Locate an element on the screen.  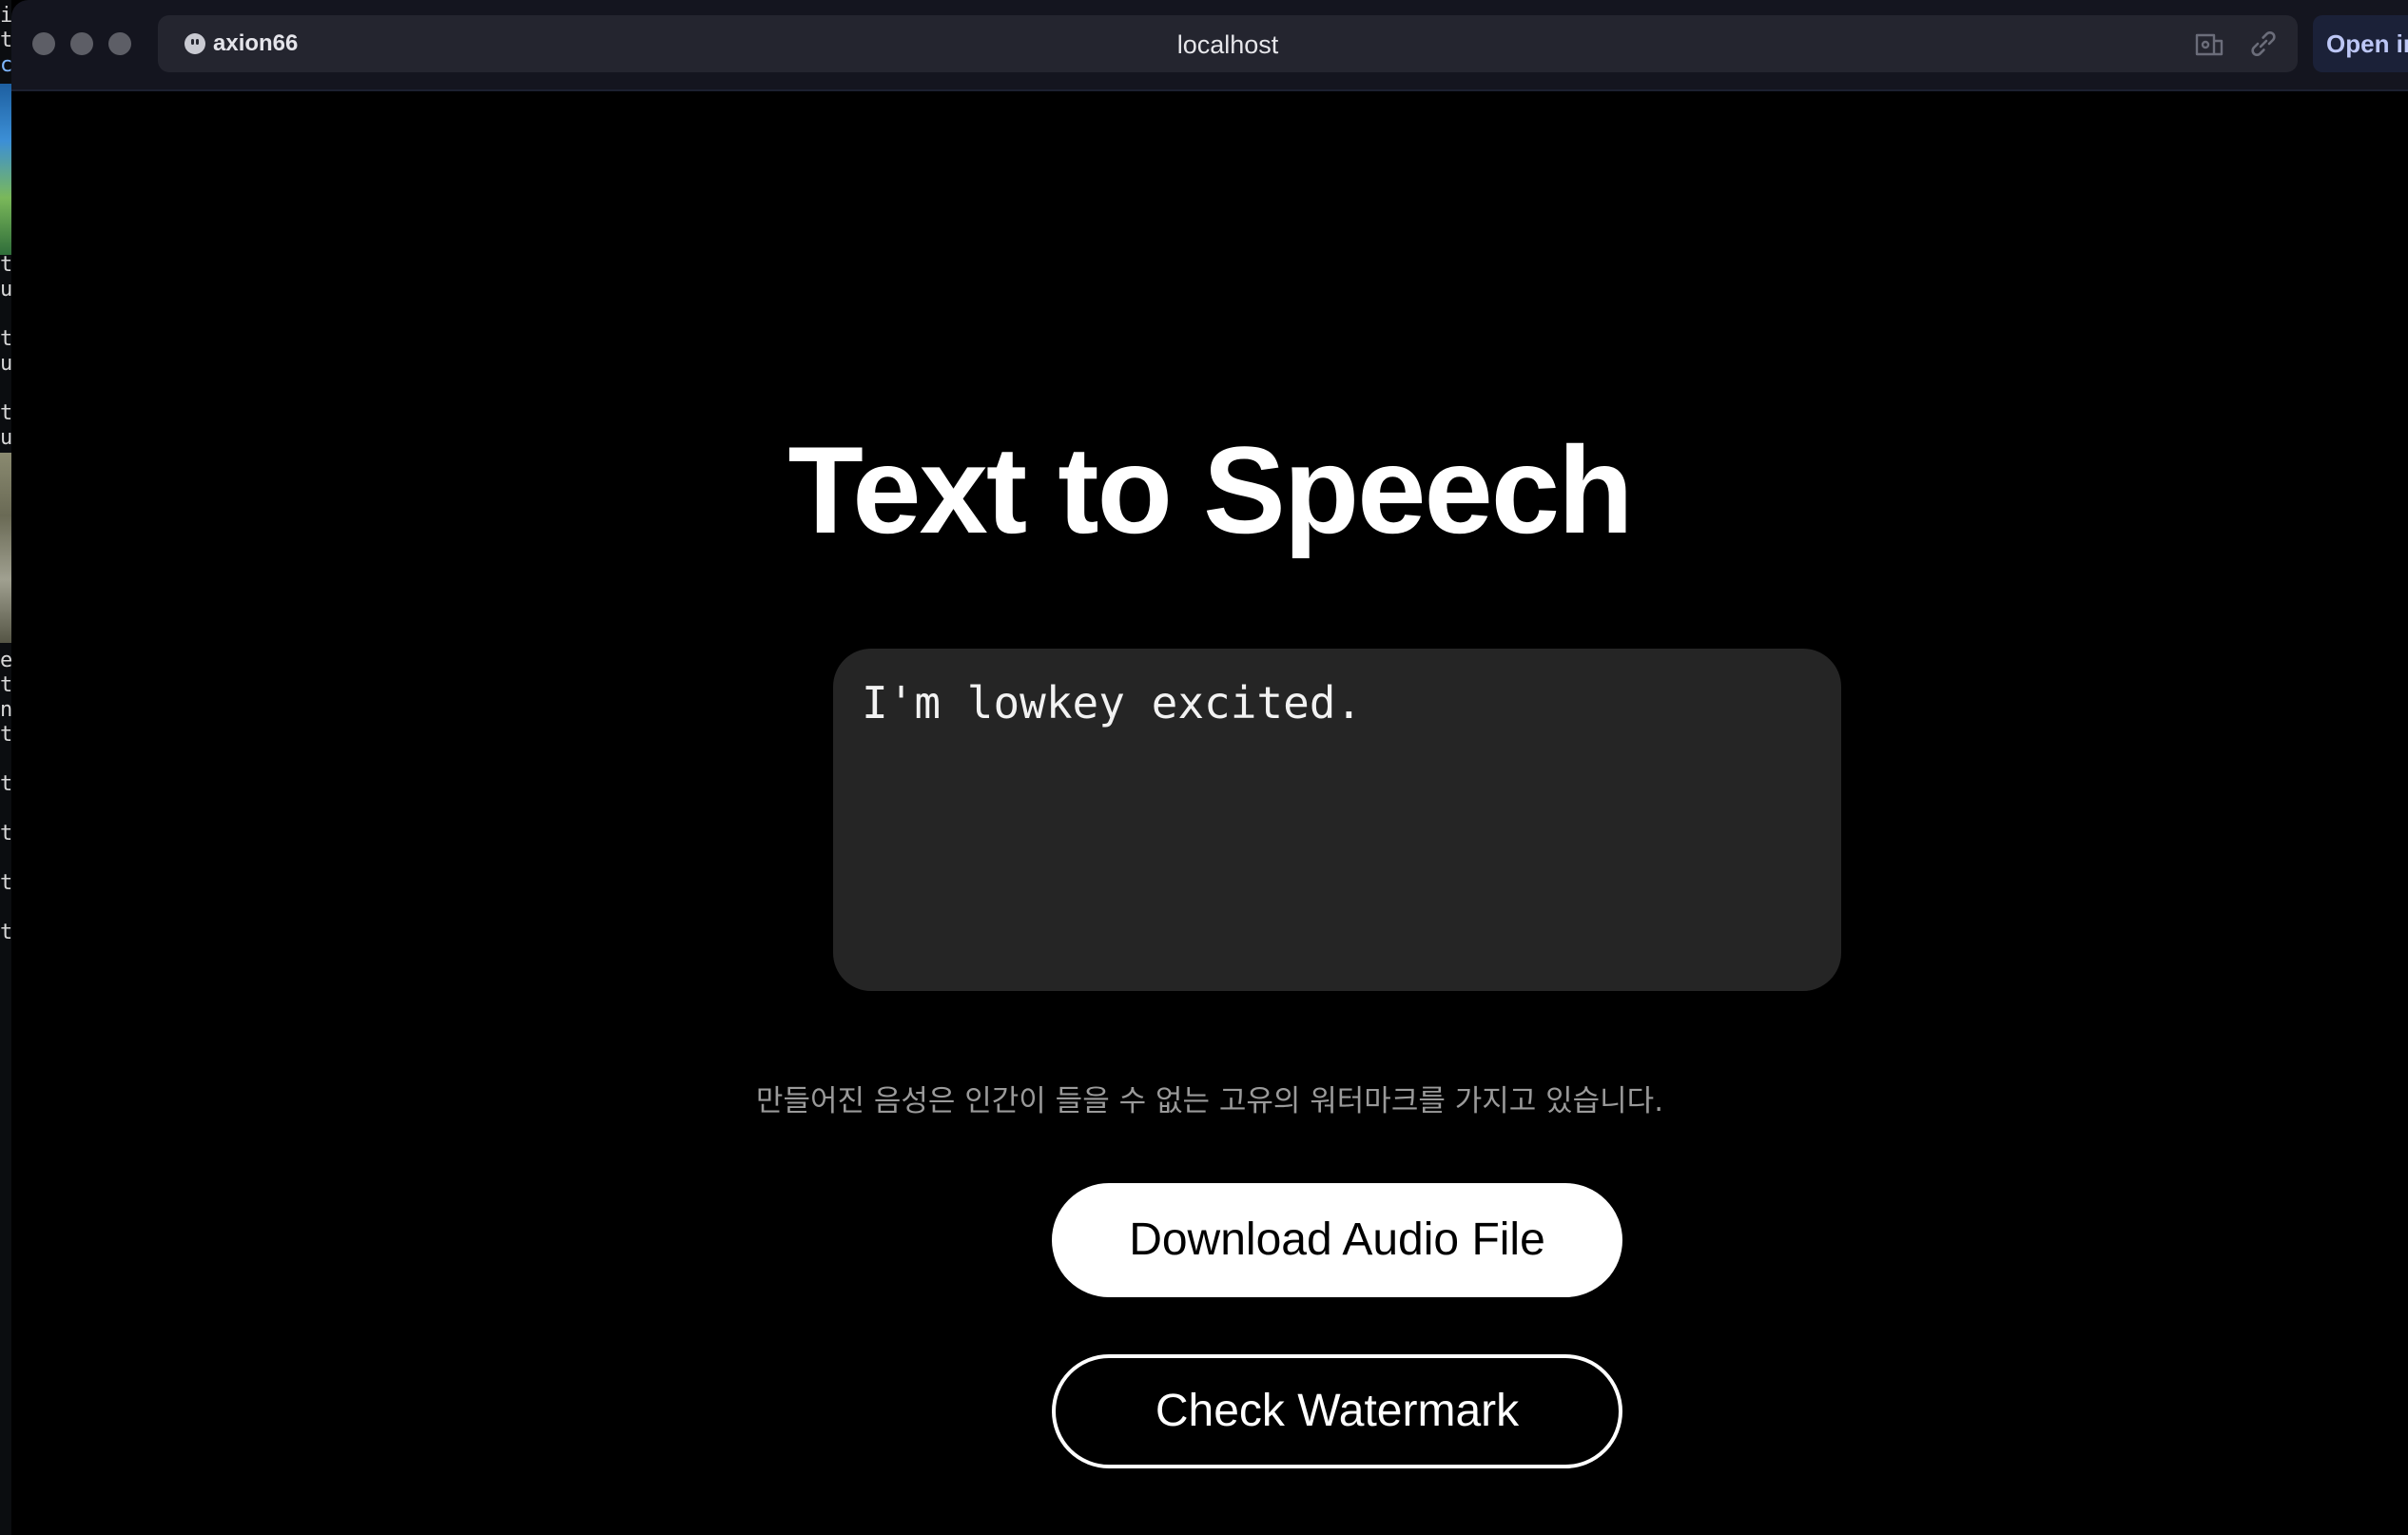
download-audio-button: Download Audio File is located at coordinates (1337, 1240).